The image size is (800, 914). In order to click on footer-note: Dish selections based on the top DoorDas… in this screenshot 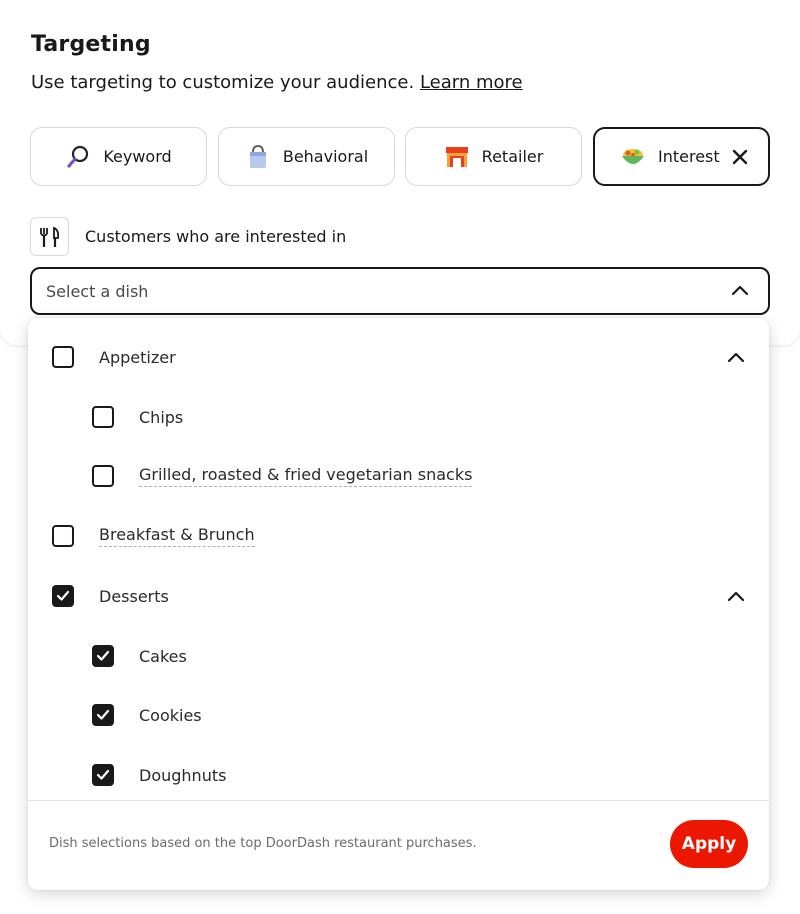, I will do `click(263, 843)`.